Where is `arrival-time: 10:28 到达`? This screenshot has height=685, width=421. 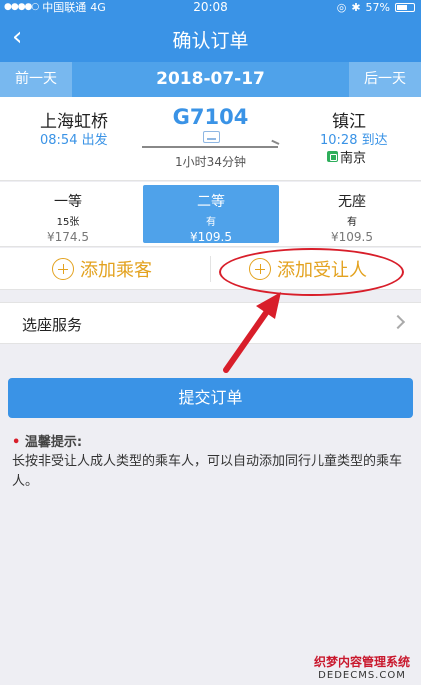
arrival-time: 10:28 到达 is located at coordinates (354, 140).